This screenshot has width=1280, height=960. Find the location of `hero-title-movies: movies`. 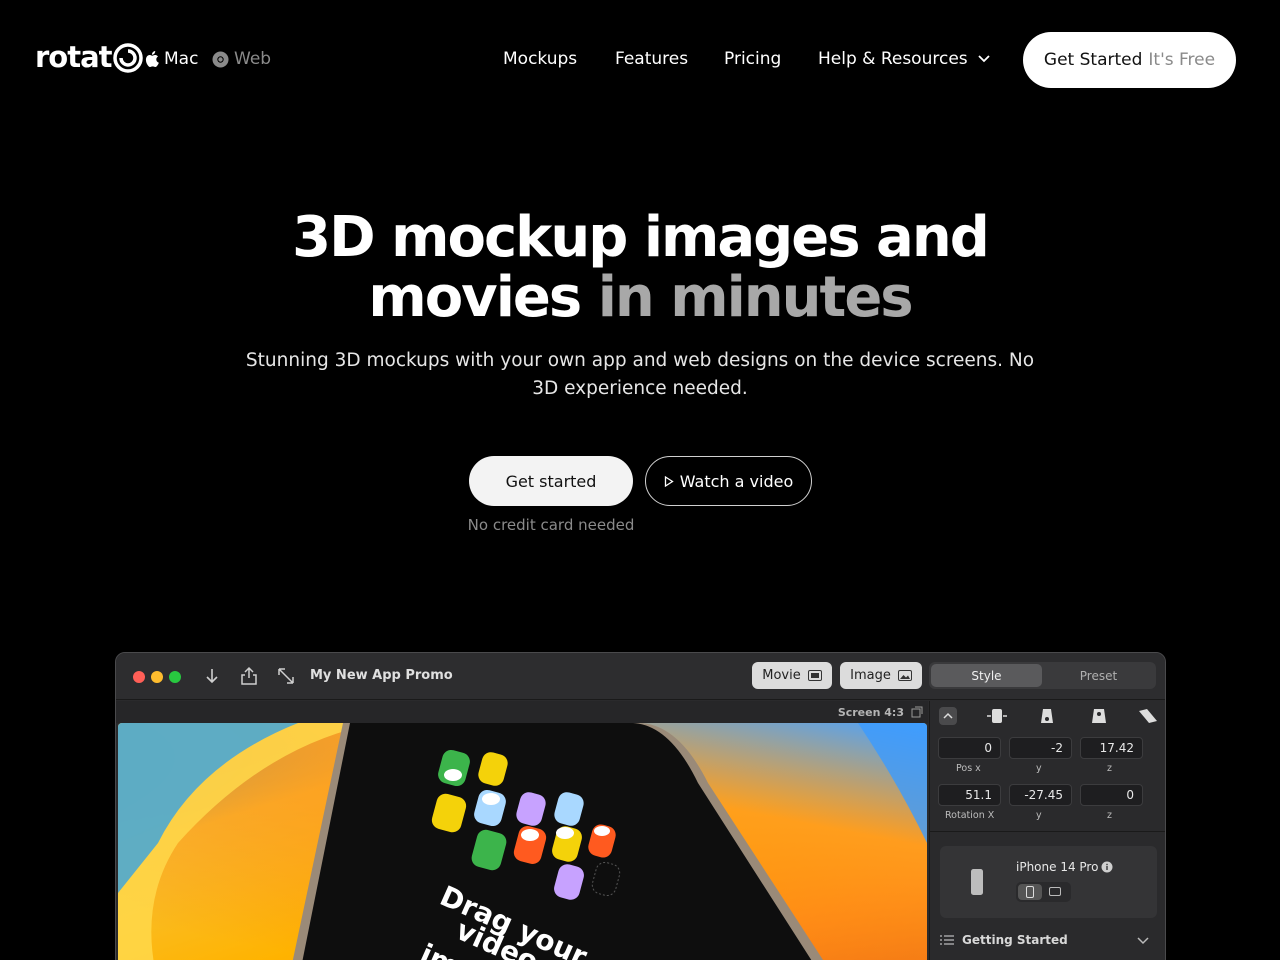

hero-title-movies: movies is located at coordinates (475, 297).